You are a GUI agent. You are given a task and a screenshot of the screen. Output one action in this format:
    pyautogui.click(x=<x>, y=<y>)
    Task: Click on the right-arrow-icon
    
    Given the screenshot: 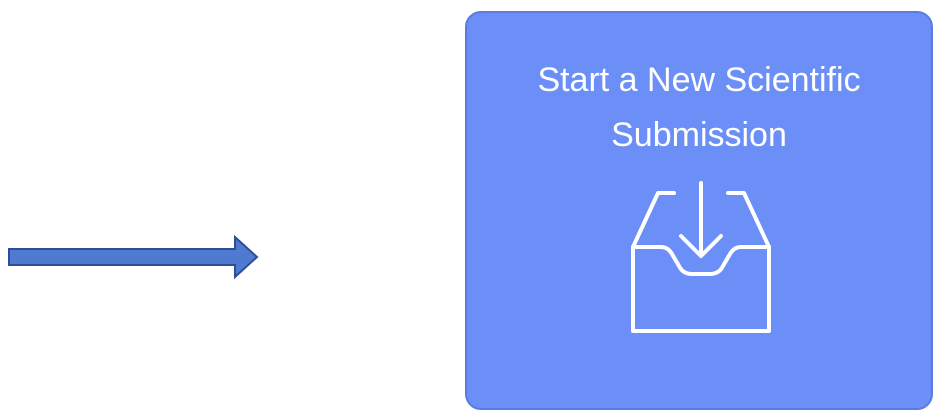 What is the action you would take?
    pyautogui.click(x=133, y=257)
    